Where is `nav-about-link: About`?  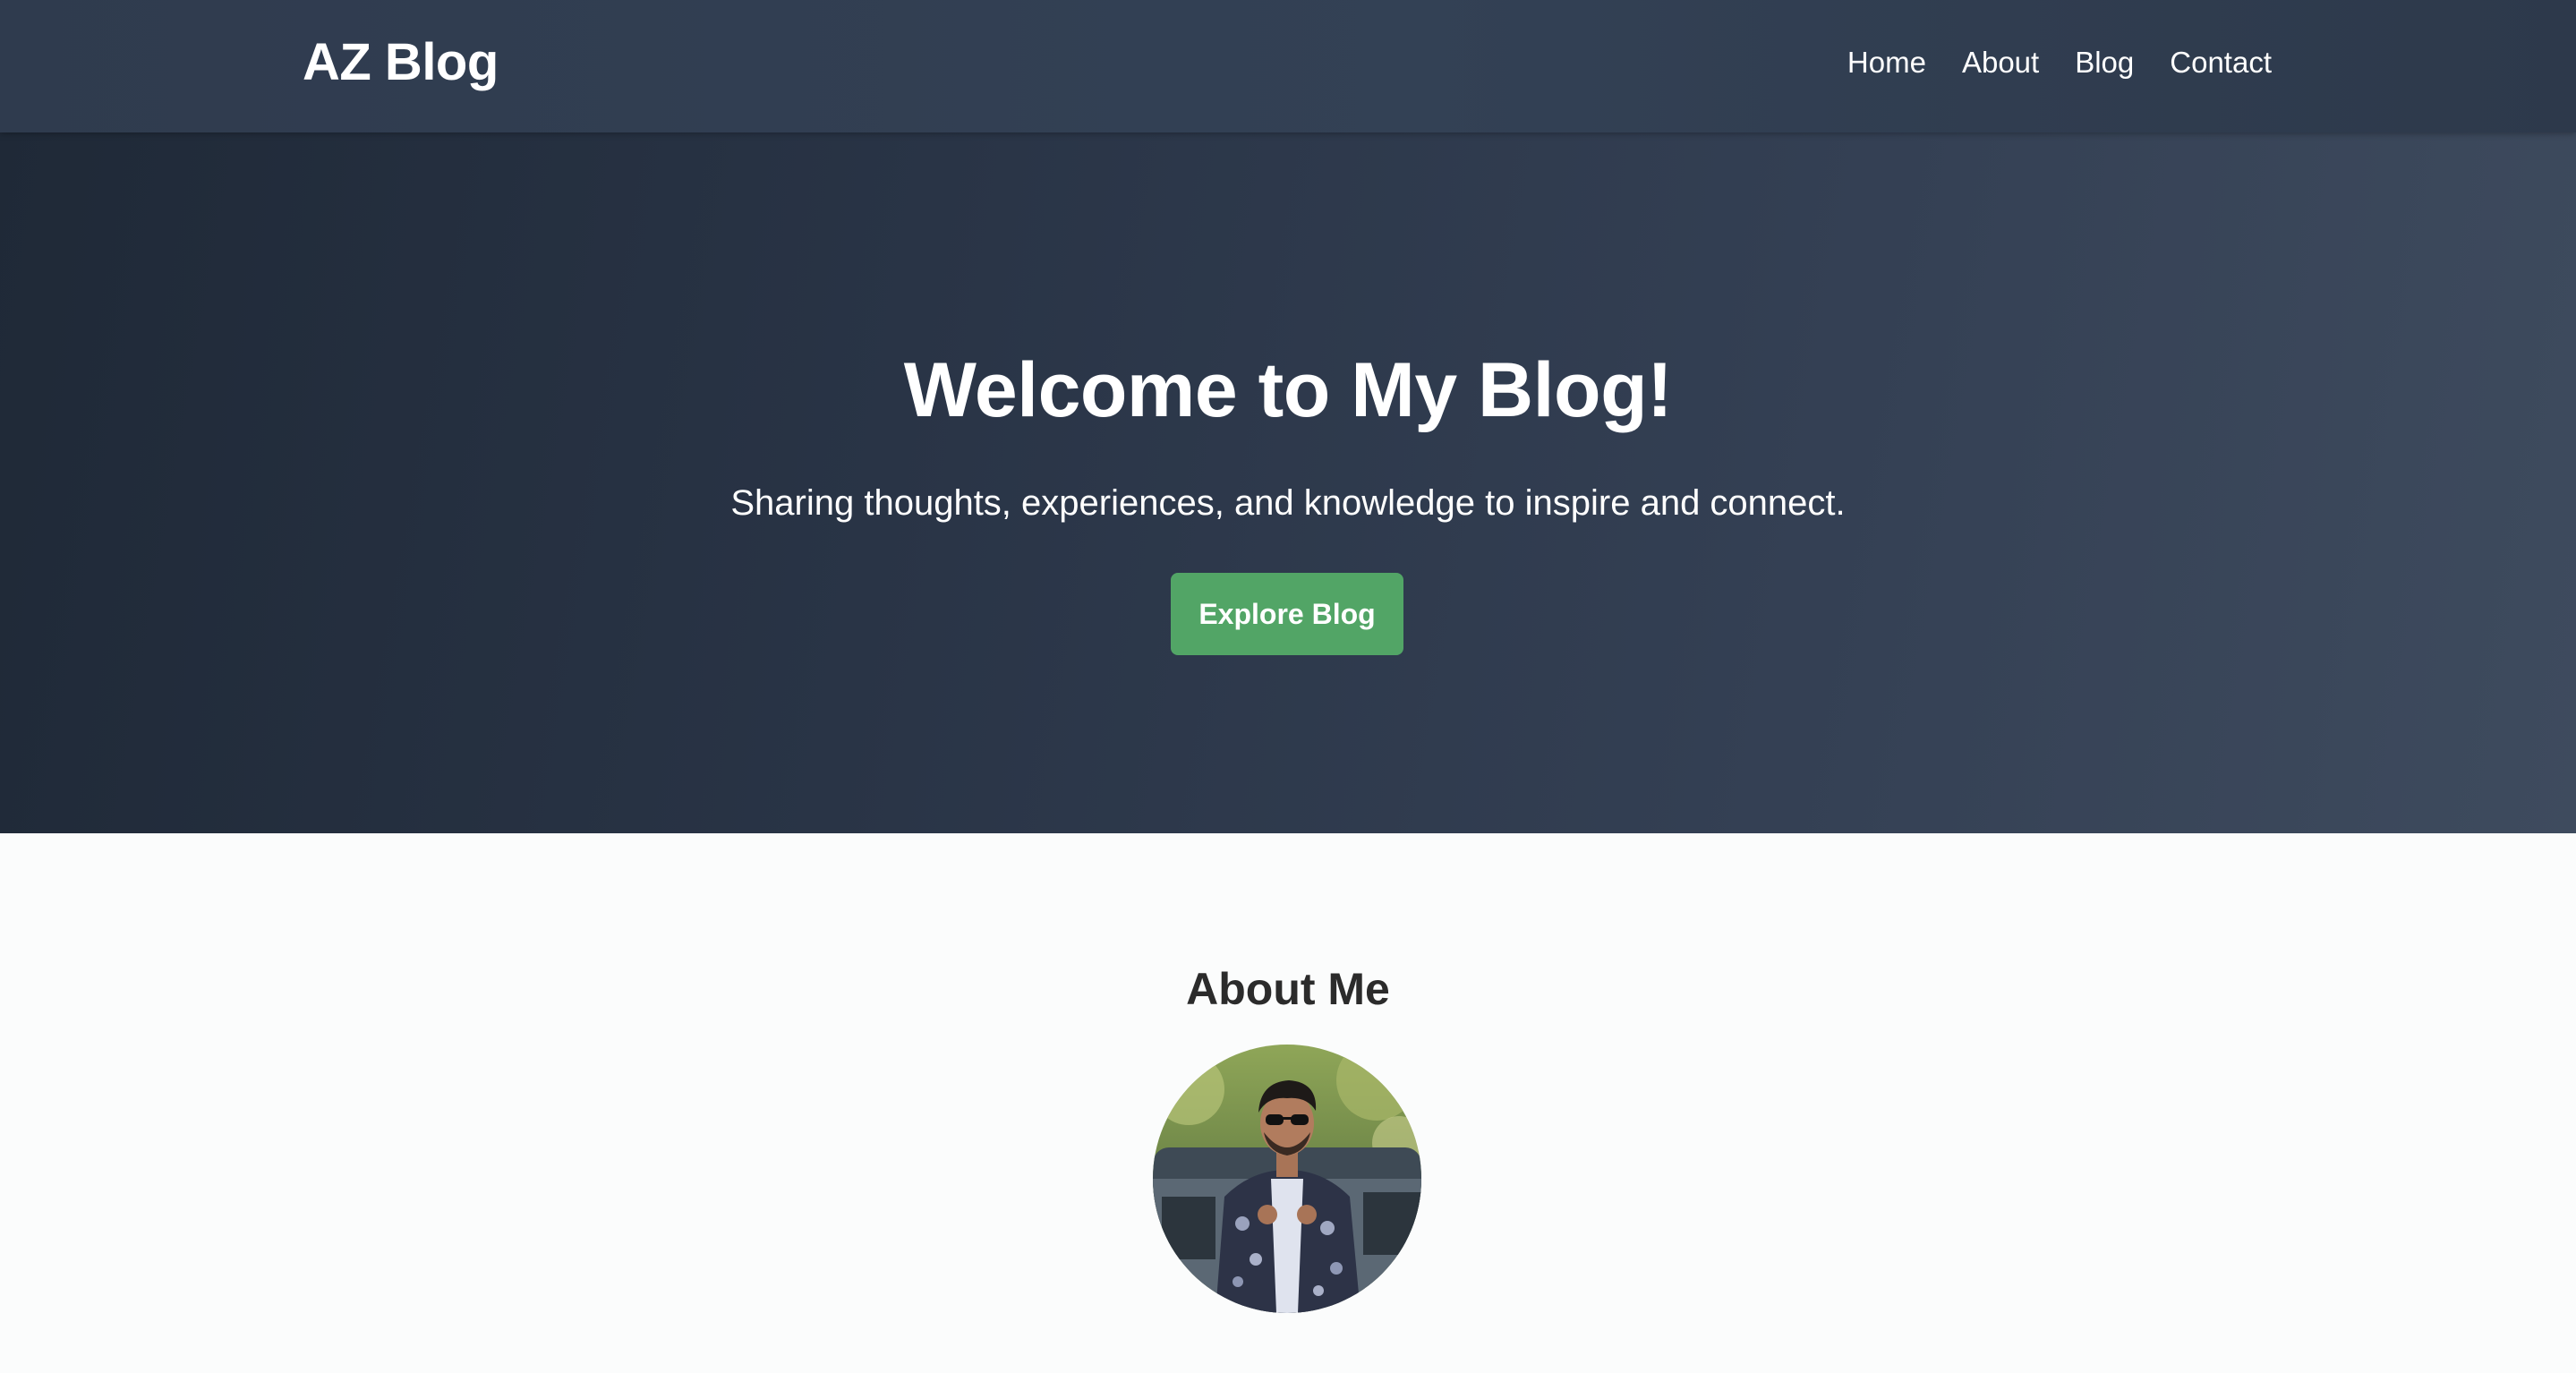 nav-about-link: About is located at coordinates (2000, 62).